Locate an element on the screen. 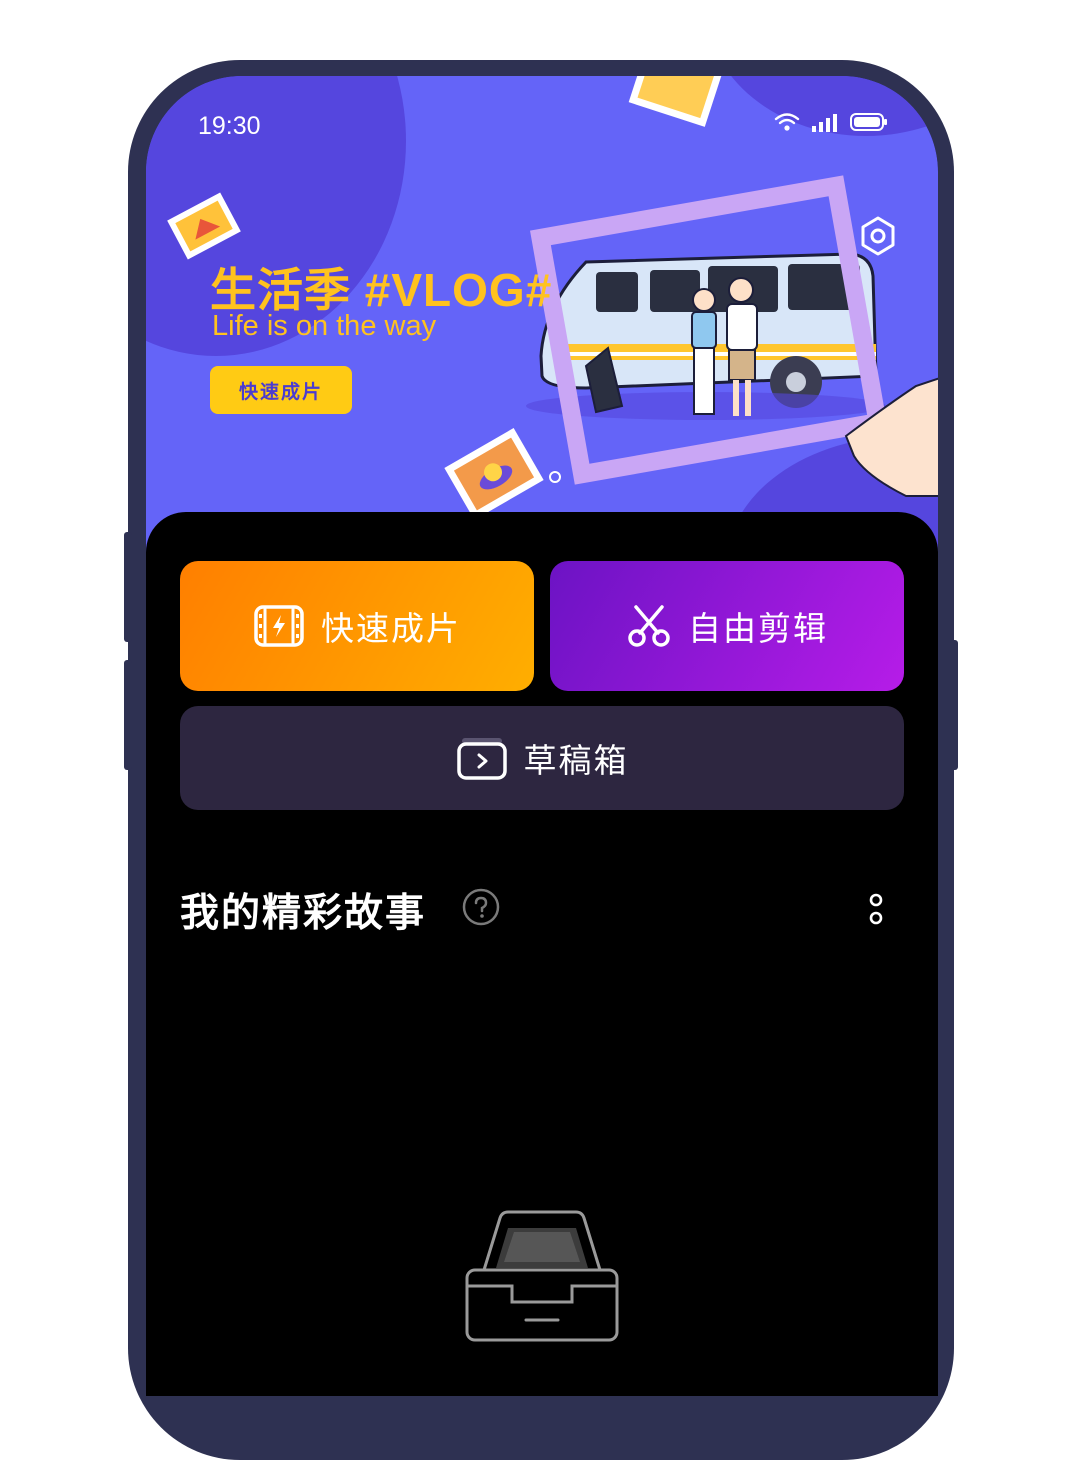  status-icons is located at coordinates (831, 122).